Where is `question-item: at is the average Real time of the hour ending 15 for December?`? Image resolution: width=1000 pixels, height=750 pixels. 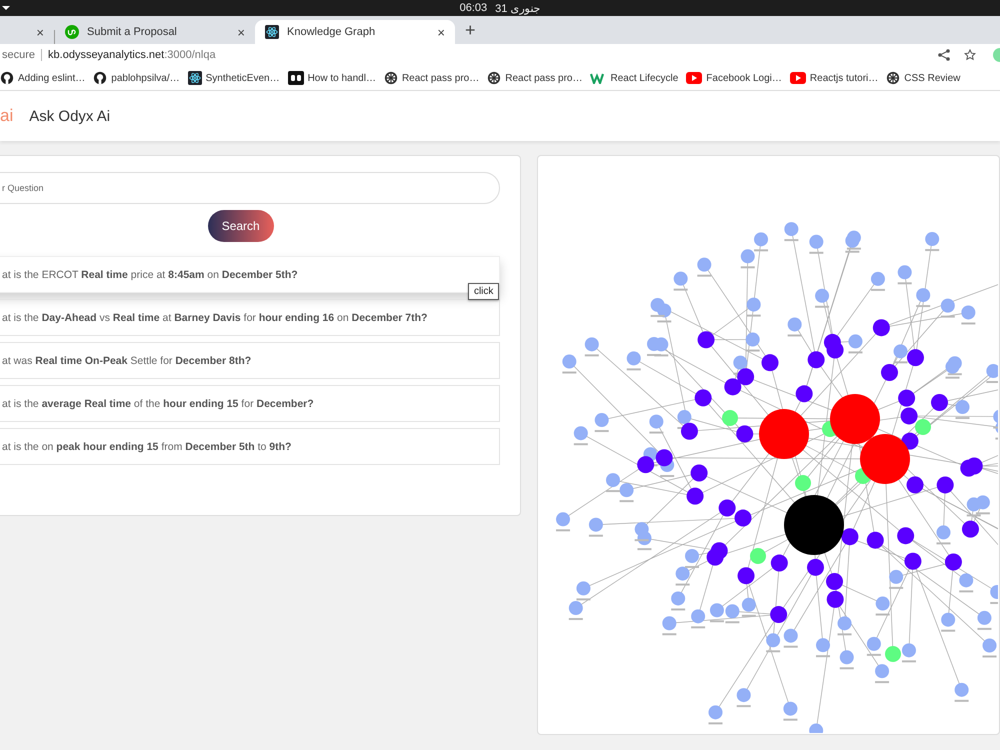 question-item: at is the average Real time of the hour ending 15 for December? is located at coordinates (250, 403).